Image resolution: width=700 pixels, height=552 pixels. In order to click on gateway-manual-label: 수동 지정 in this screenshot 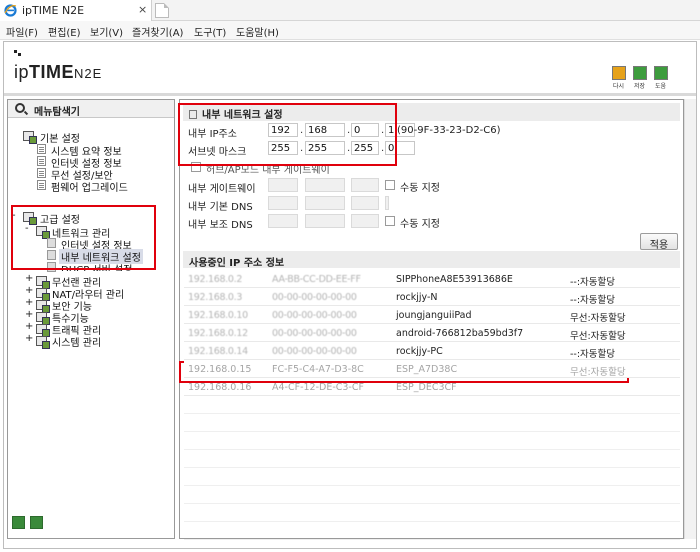, I will do `click(420, 188)`.